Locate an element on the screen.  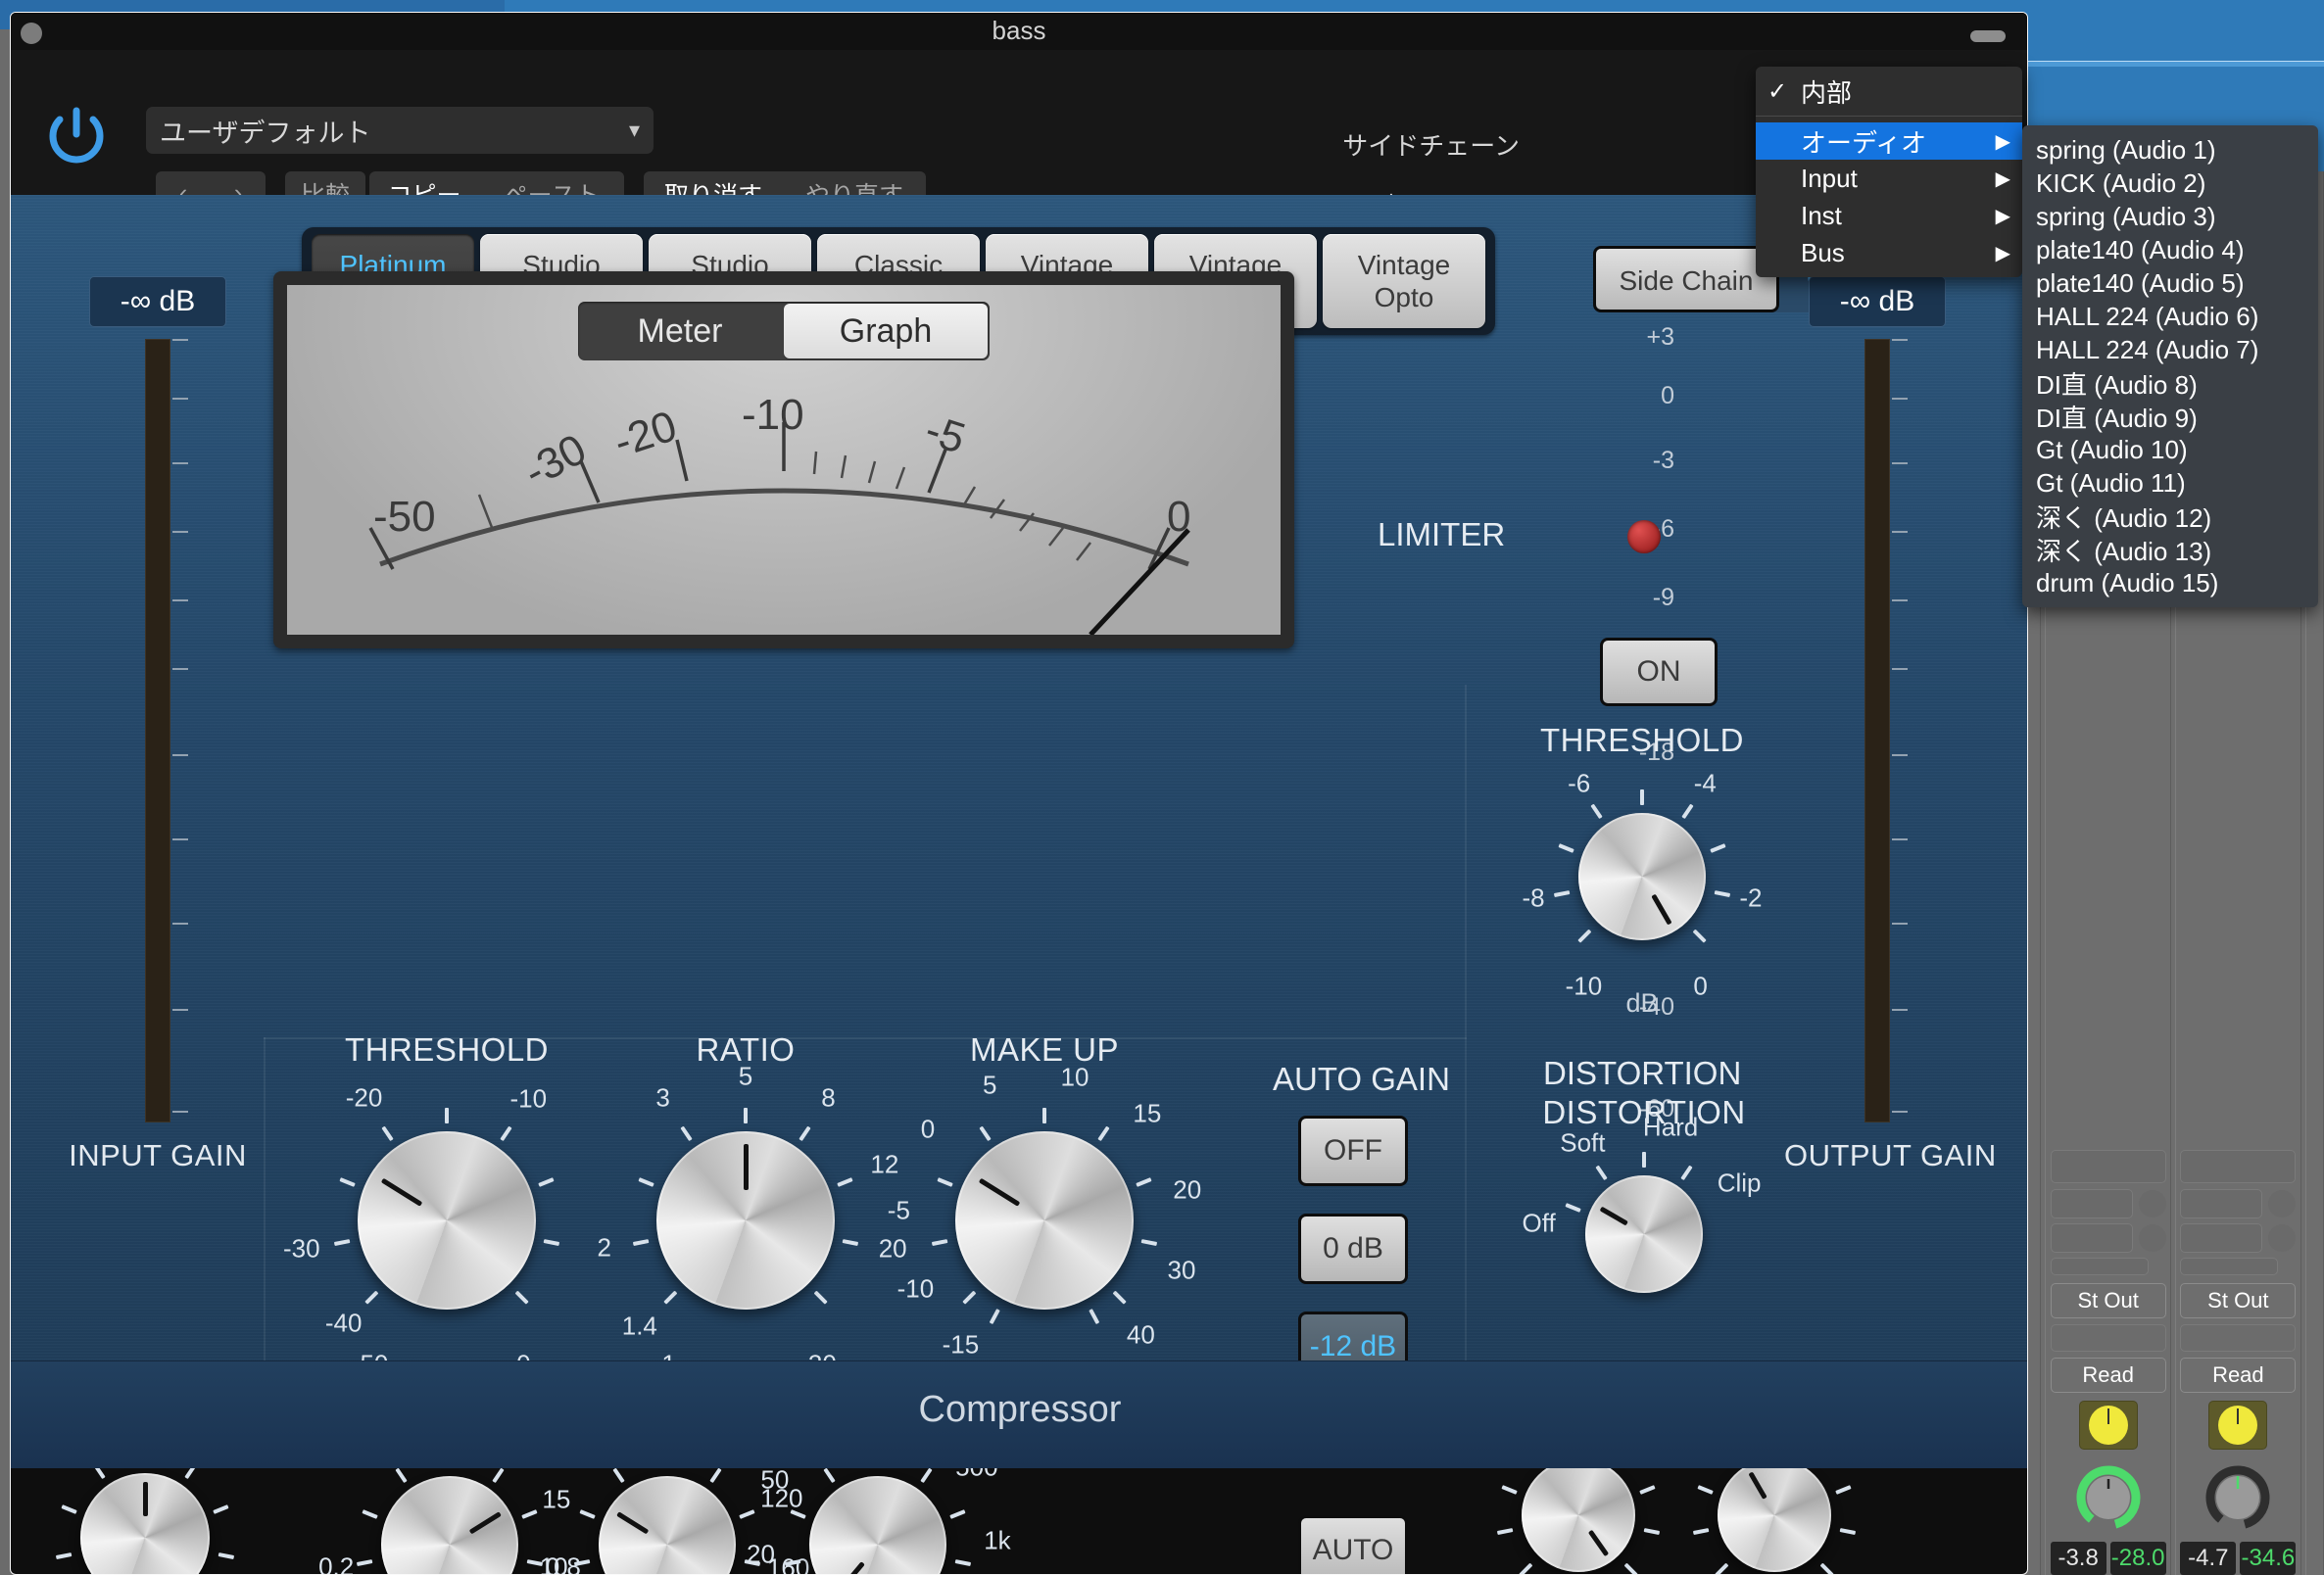
sidechain-source-menu: ✓ 内部オーディオ ▶ Input ▶ Inst ▶ Bus ▶ is located at coordinates (1889, 172).